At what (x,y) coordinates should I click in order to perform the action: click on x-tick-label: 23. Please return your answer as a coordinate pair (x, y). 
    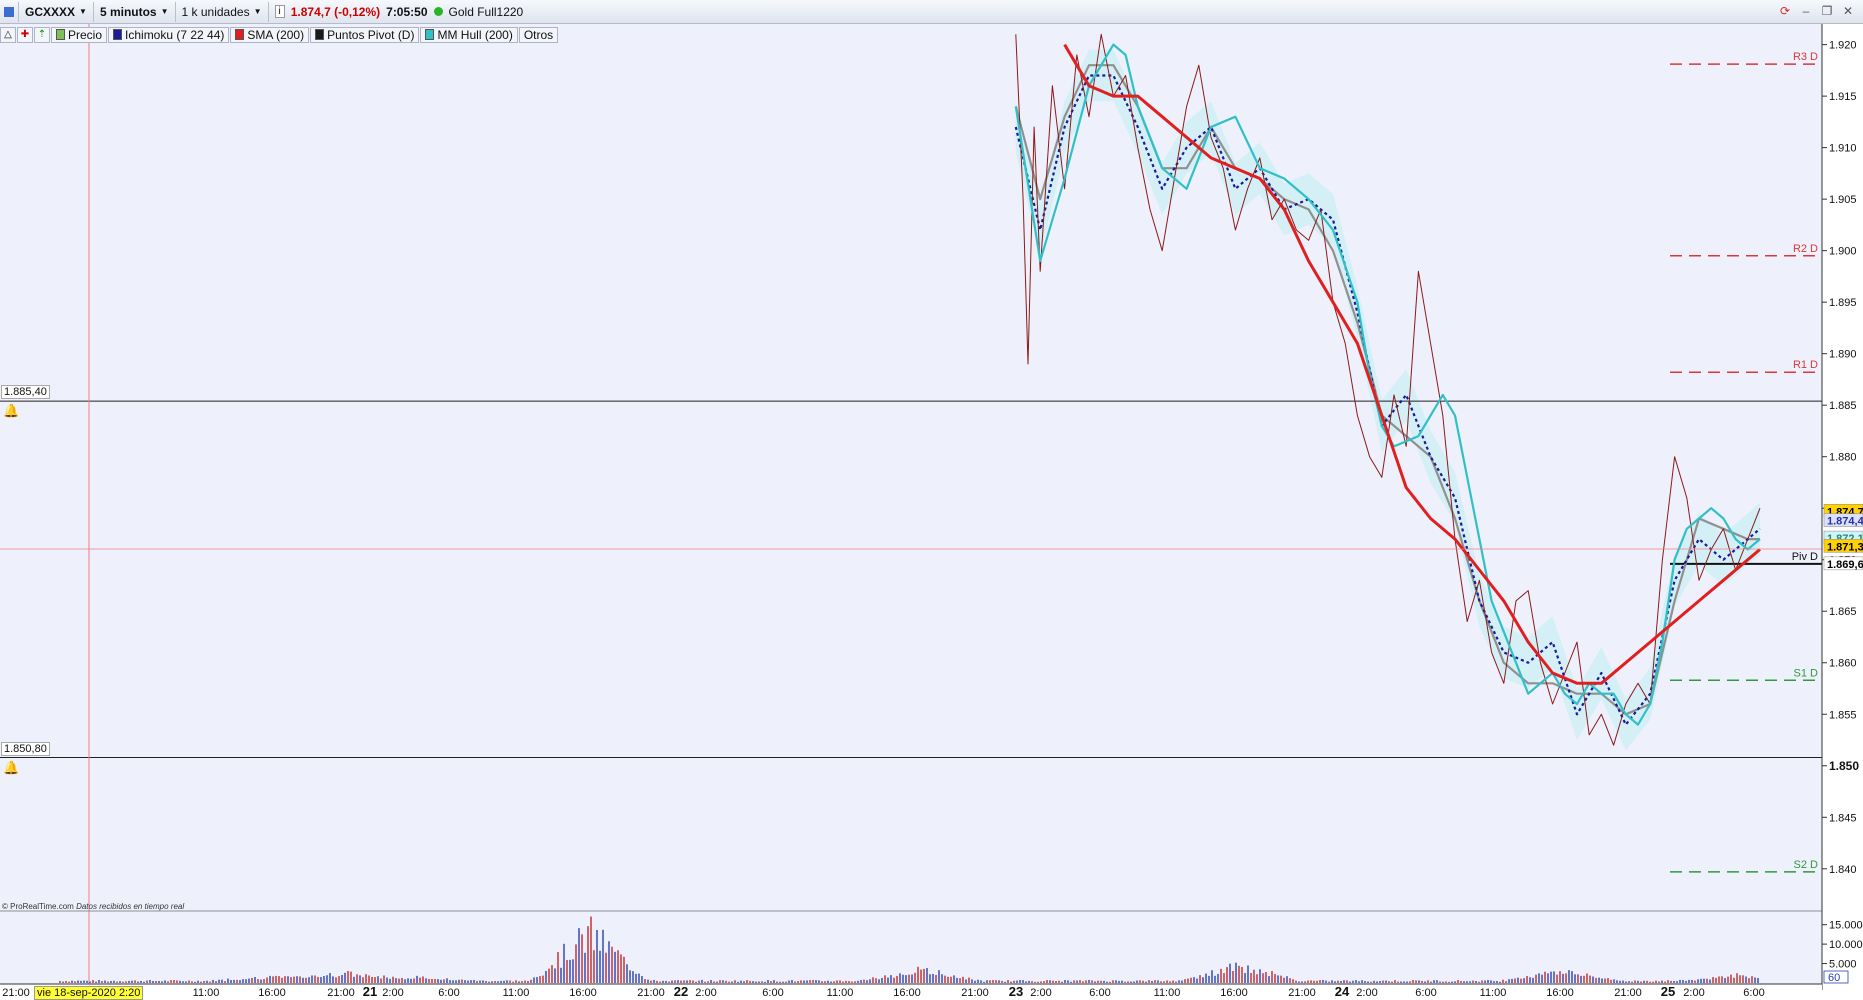
    Looking at the image, I should click on (1016, 991).